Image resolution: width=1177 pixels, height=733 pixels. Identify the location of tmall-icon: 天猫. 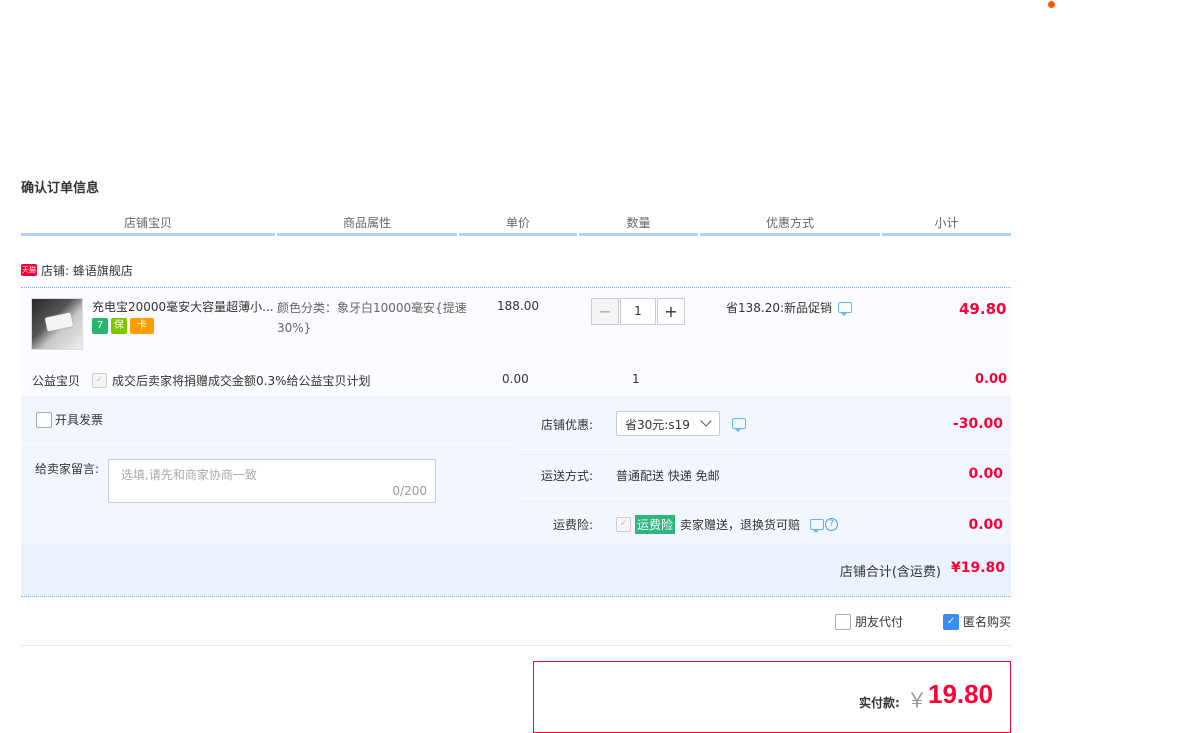
(29, 270).